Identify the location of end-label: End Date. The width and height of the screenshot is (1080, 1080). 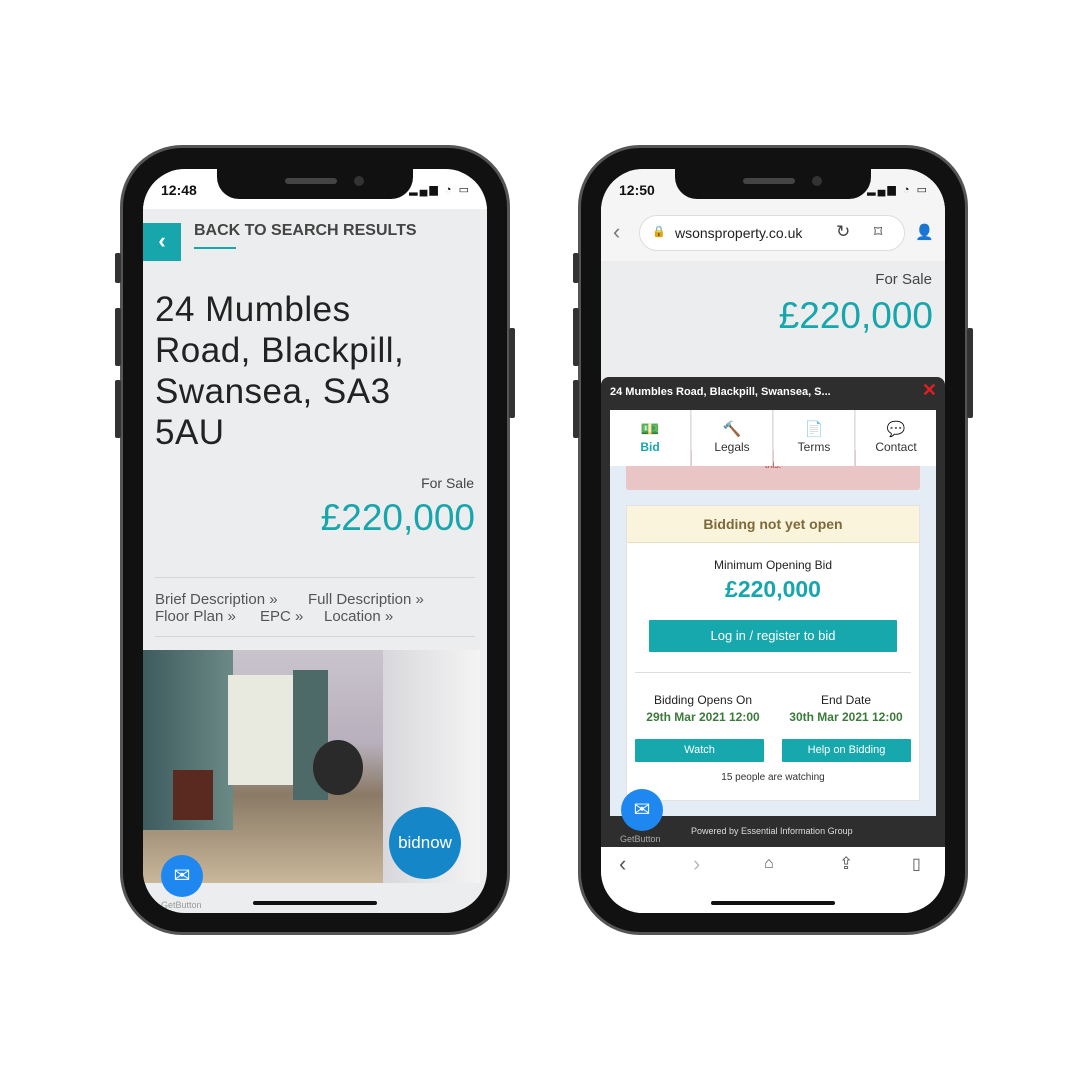
(846, 700).